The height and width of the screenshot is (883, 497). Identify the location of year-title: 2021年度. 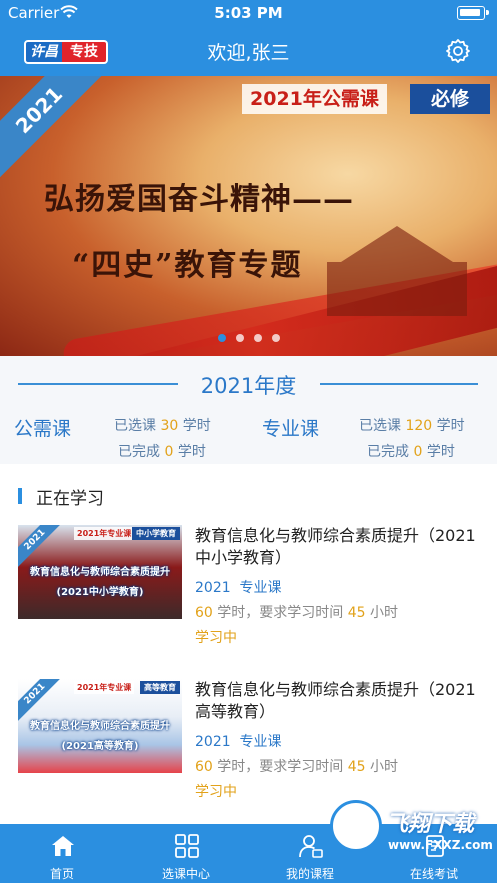
(248, 386).